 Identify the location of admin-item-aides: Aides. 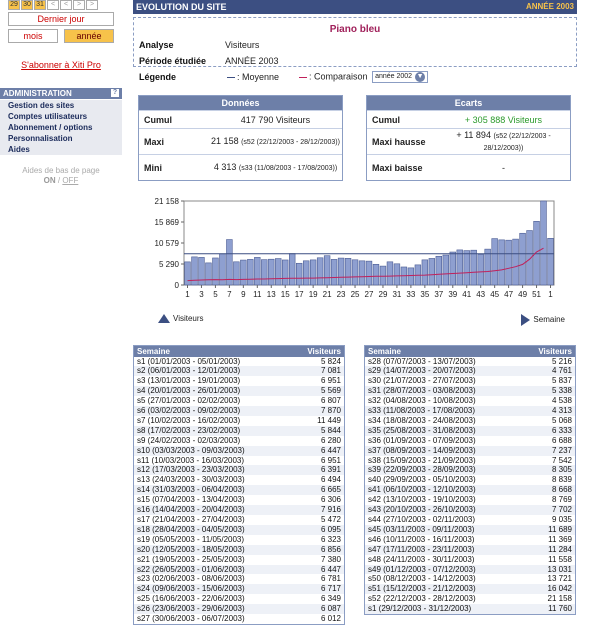
(61, 149).